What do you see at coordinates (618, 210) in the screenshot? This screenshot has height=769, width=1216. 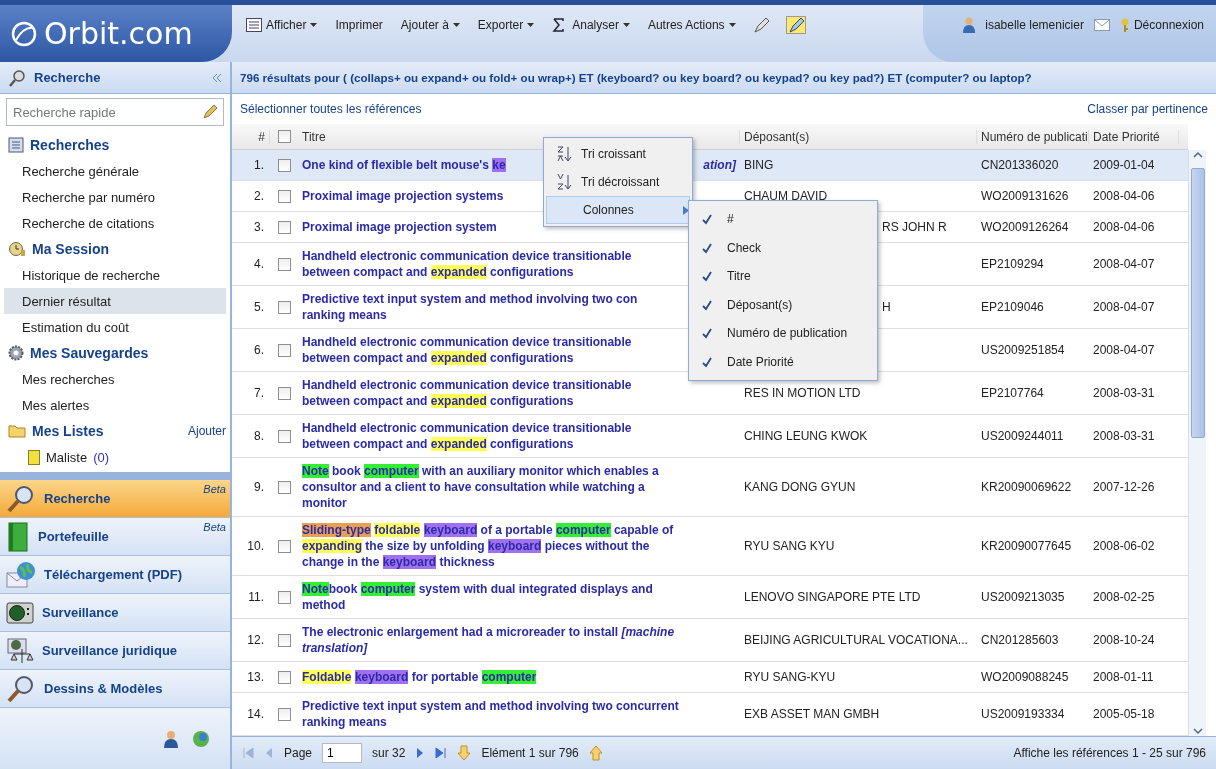 I see `menu-item: Colonnes` at bounding box center [618, 210].